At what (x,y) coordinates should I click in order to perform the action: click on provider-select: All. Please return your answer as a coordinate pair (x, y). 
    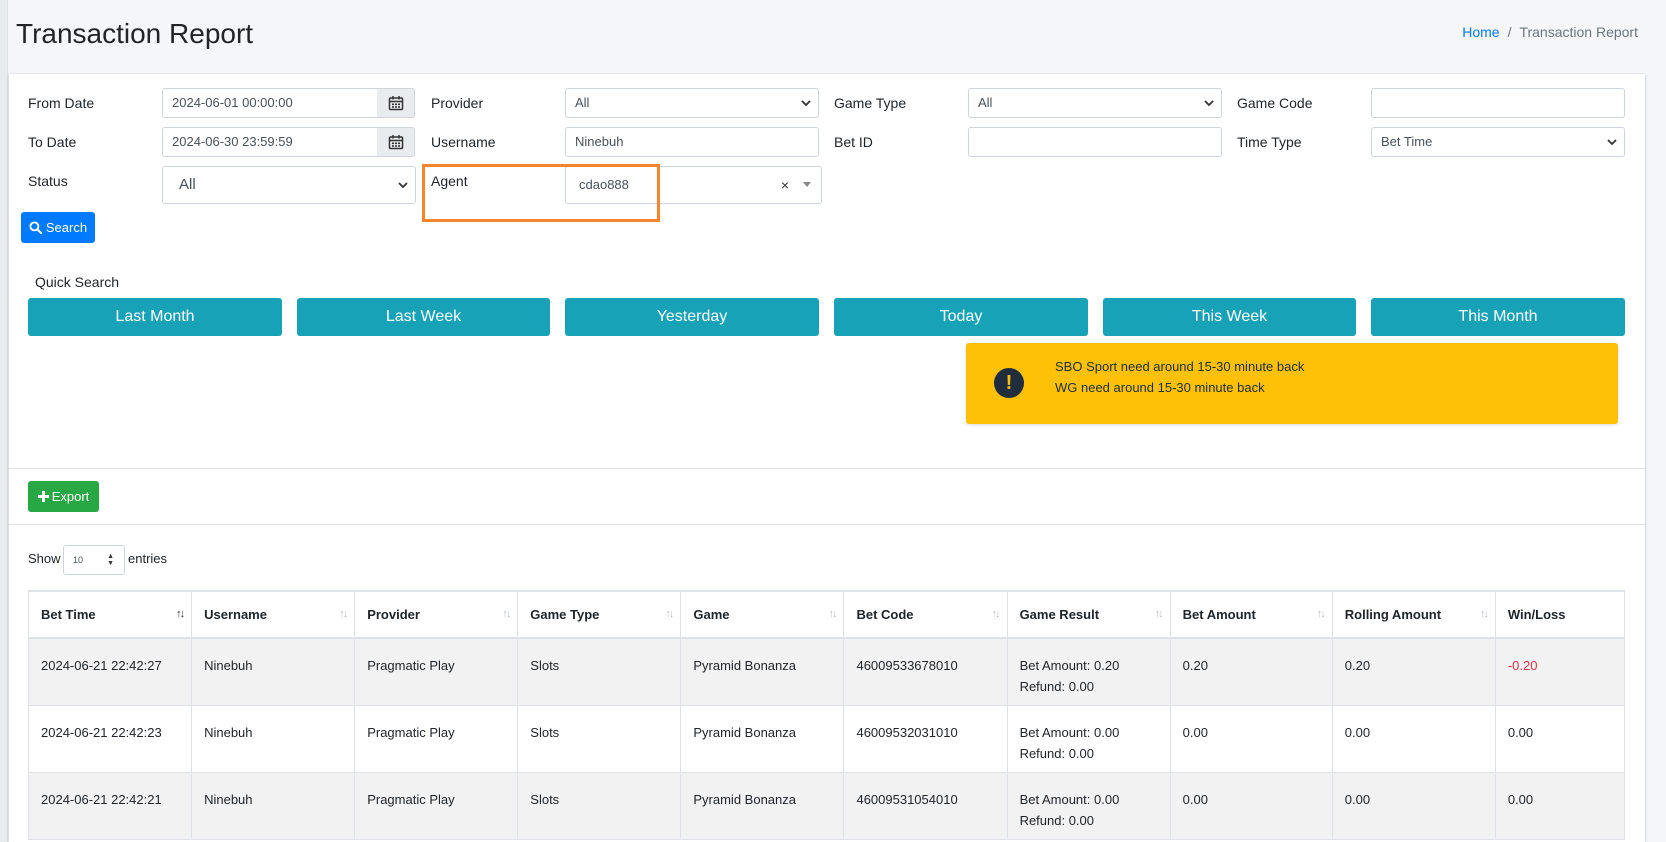
    Looking at the image, I should click on (692, 103).